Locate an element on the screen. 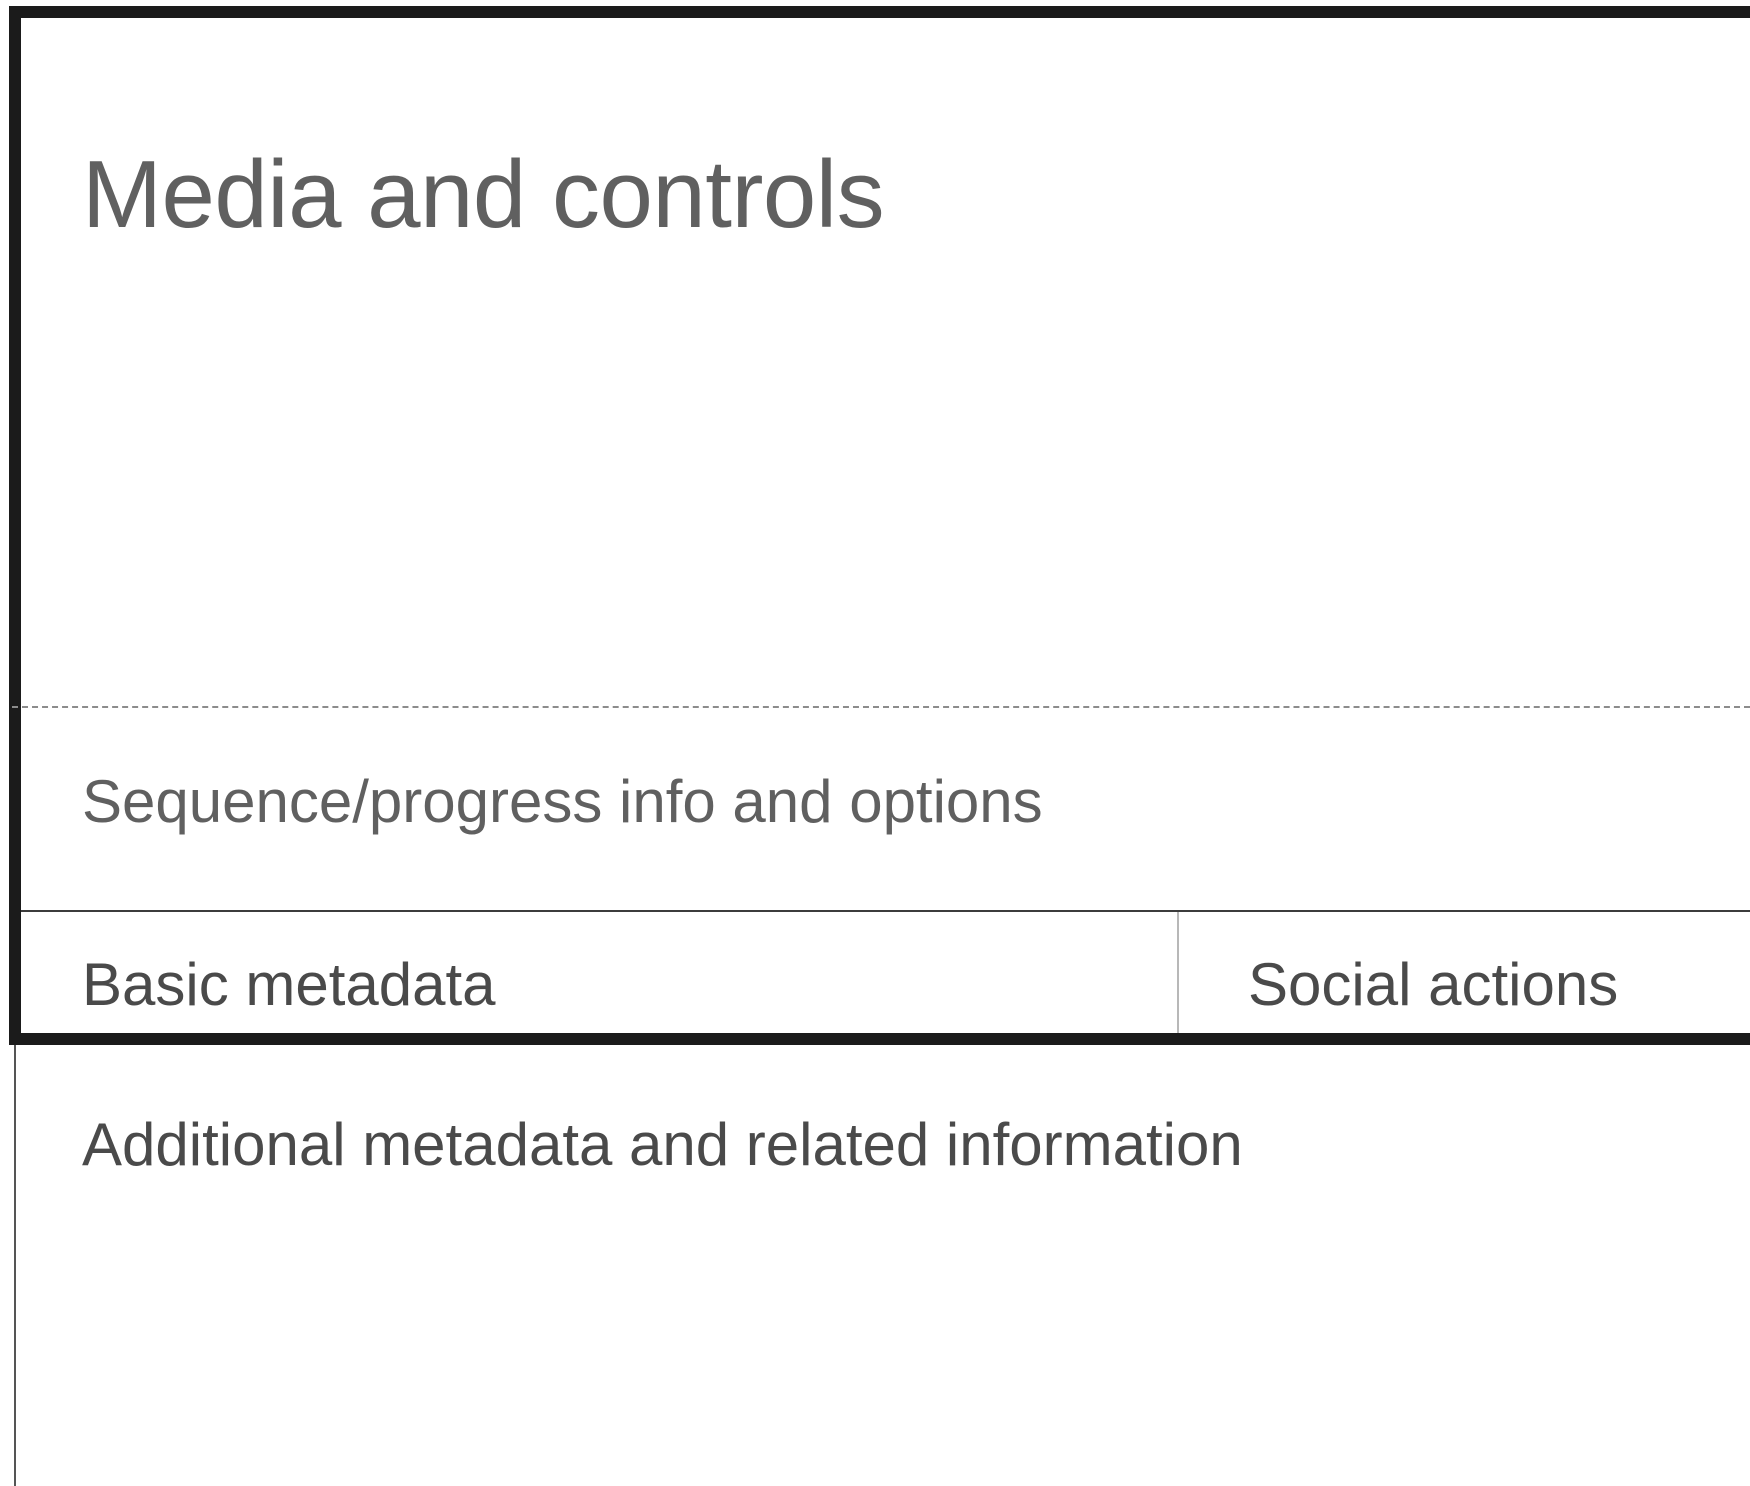 This screenshot has height=1486, width=1750. basic-metadata-label: Basic metadata is located at coordinates (289, 984).